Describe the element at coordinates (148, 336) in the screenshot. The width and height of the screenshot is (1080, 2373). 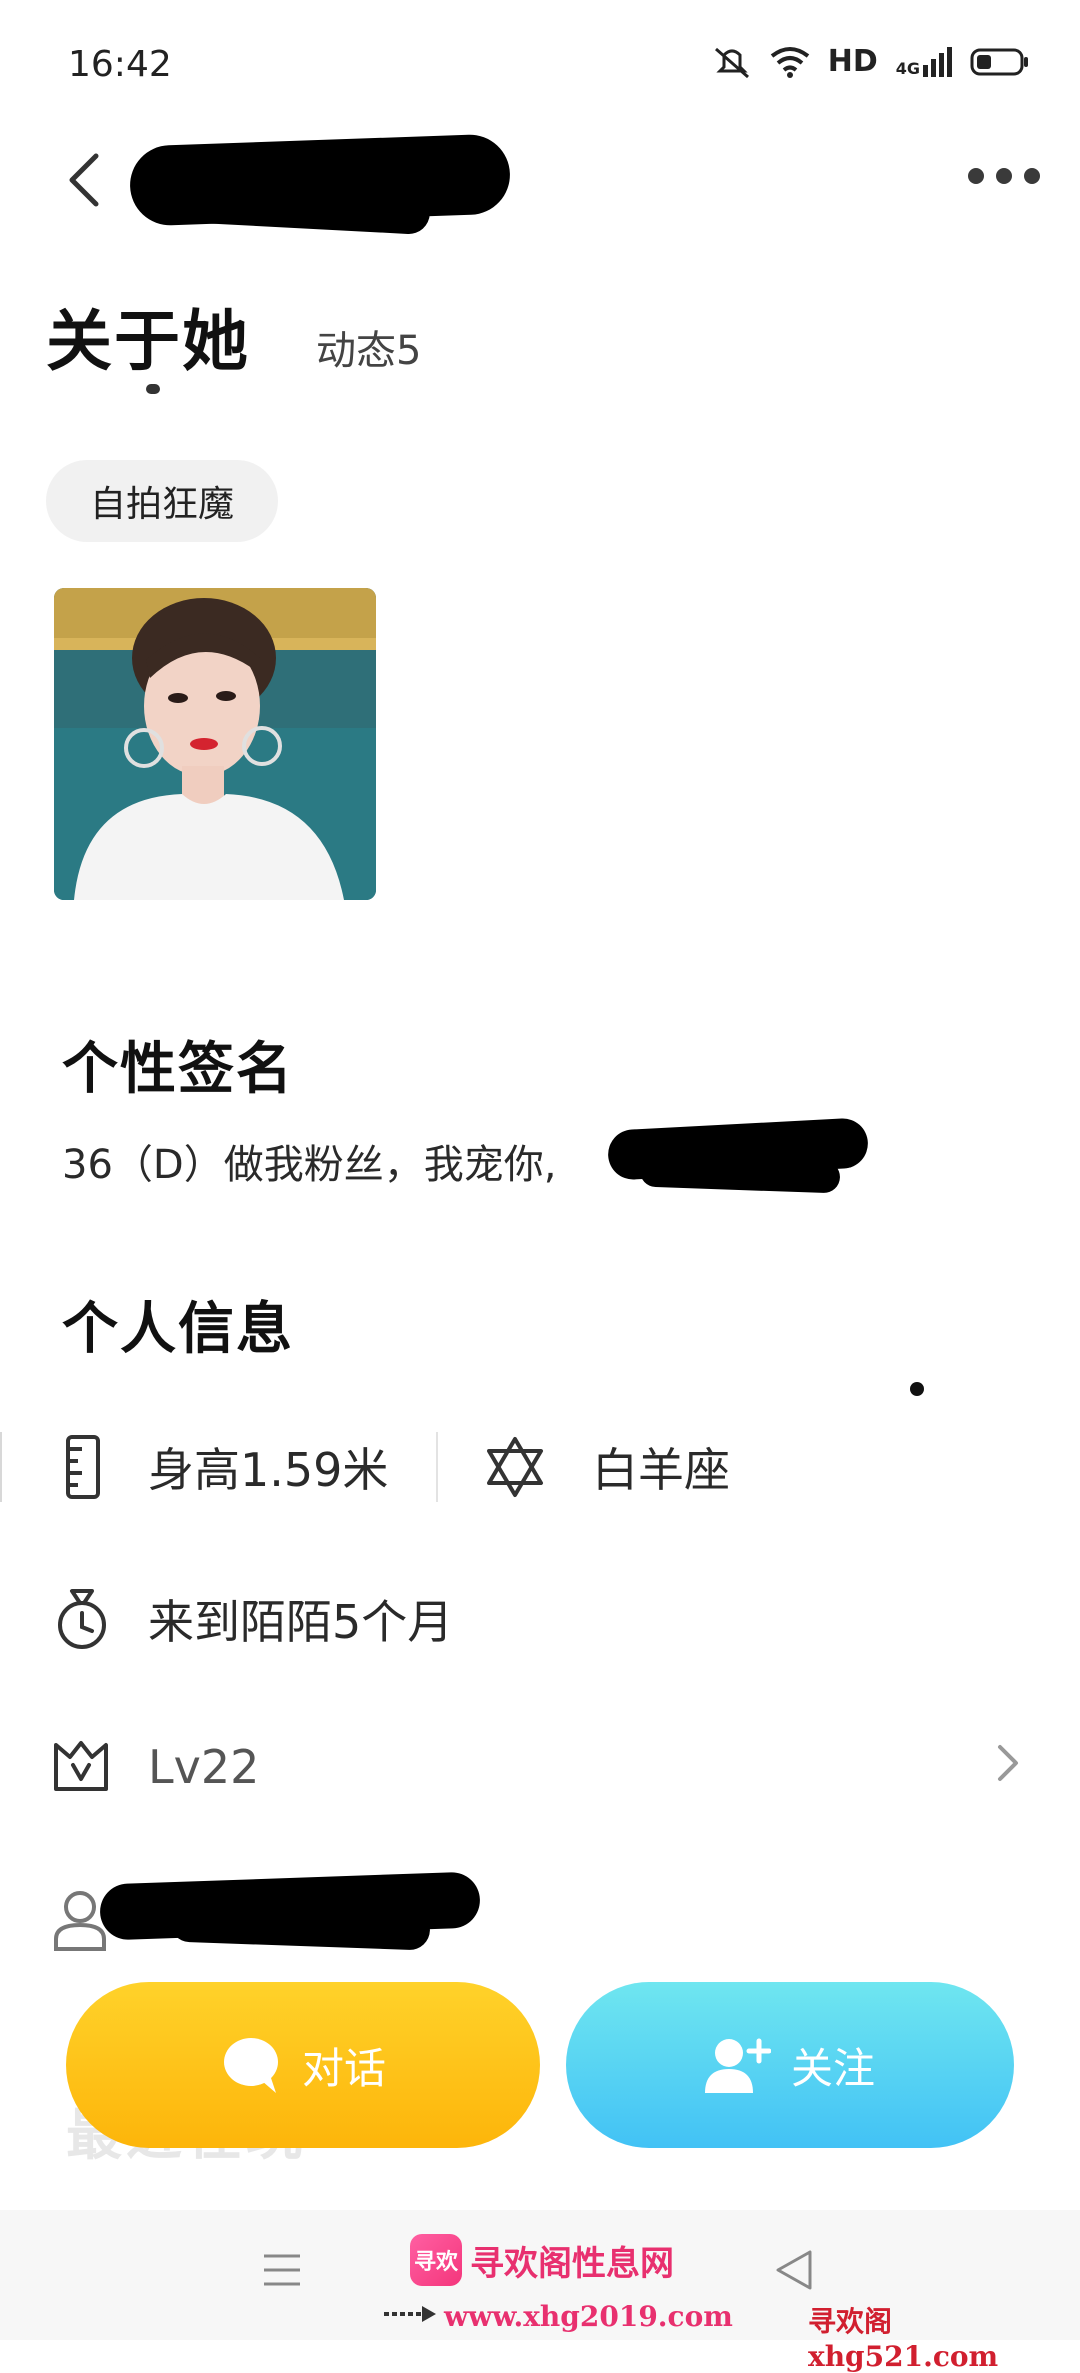
I see `tab-about-her: 关于她` at that location.